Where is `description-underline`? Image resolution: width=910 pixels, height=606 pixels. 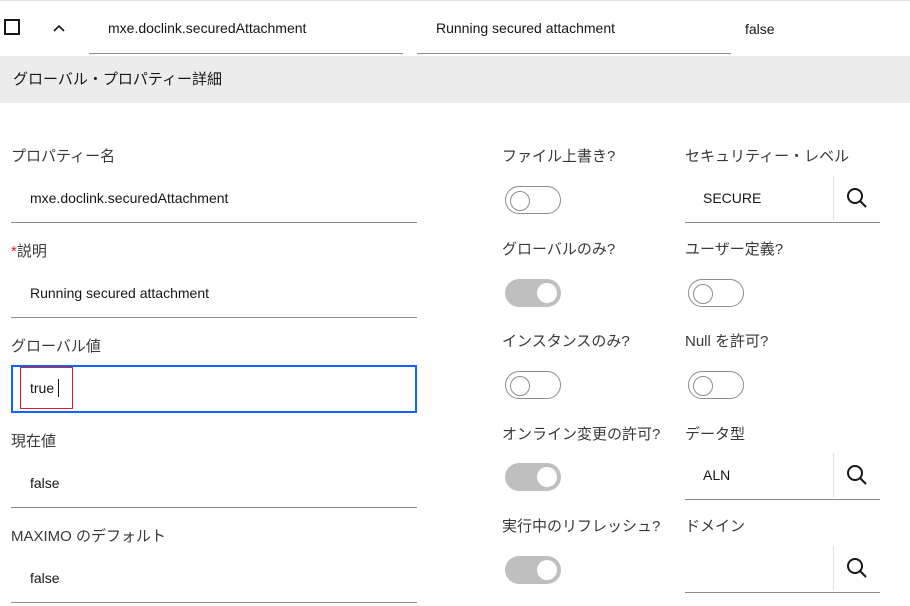 description-underline is located at coordinates (214, 317).